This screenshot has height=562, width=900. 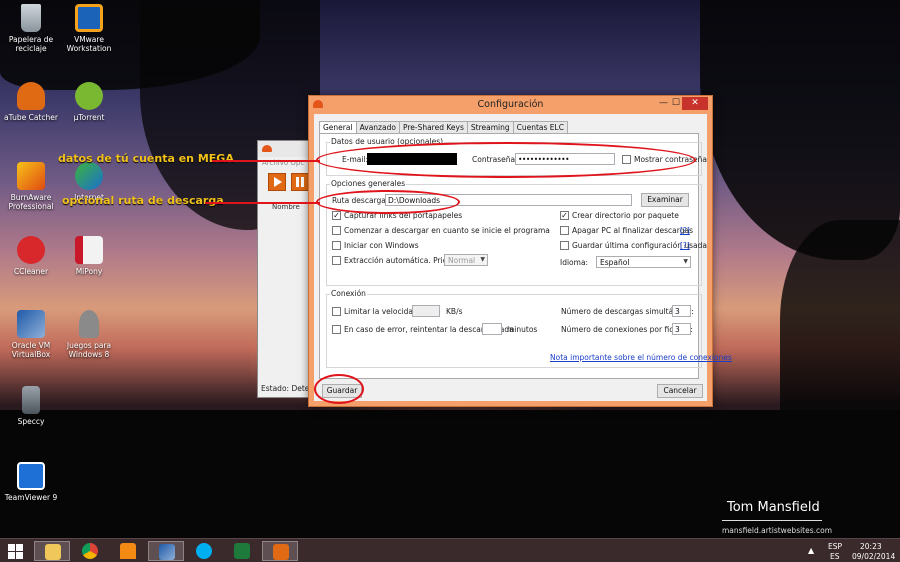 I want to click on taskbar-virtualbox, so click(x=166, y=551).